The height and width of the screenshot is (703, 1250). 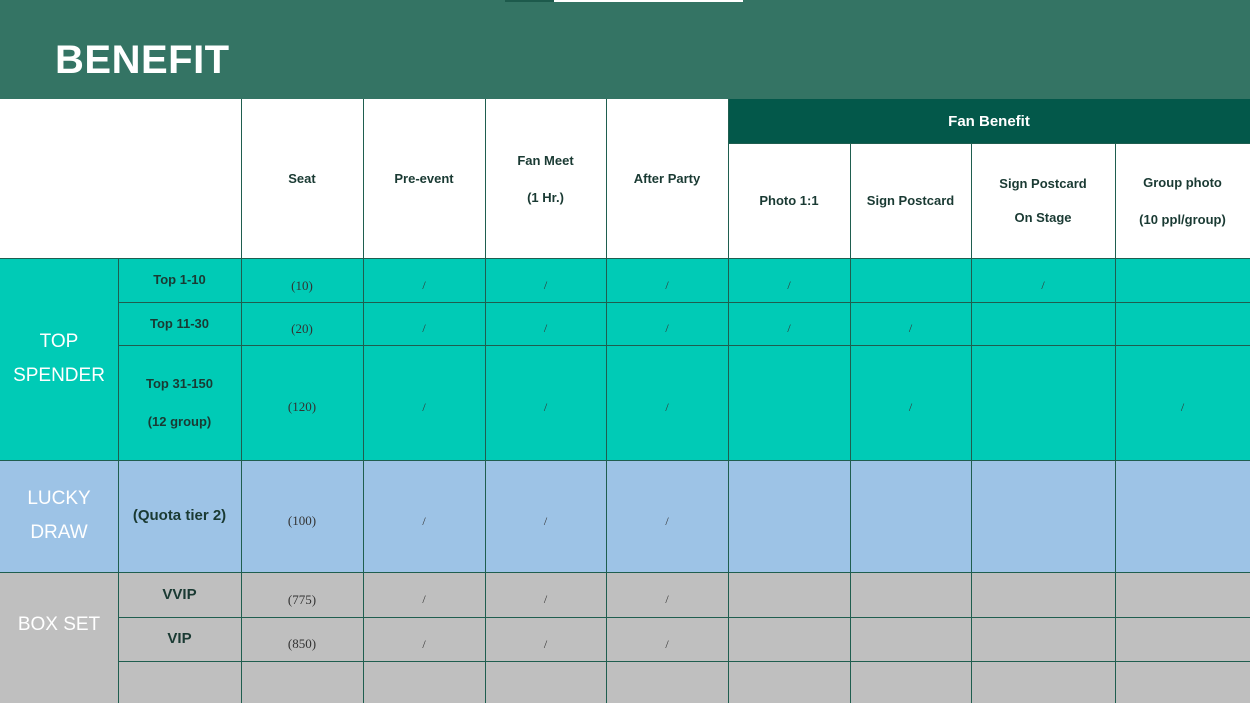 I want to click on page-title: BENEFIT, so click(x=142, y=60).